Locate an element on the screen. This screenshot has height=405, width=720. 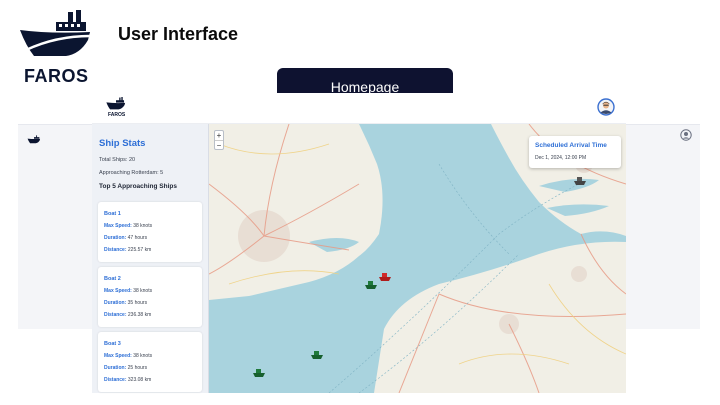
duration-value: 25 hours is located at coordinates (137, 368).